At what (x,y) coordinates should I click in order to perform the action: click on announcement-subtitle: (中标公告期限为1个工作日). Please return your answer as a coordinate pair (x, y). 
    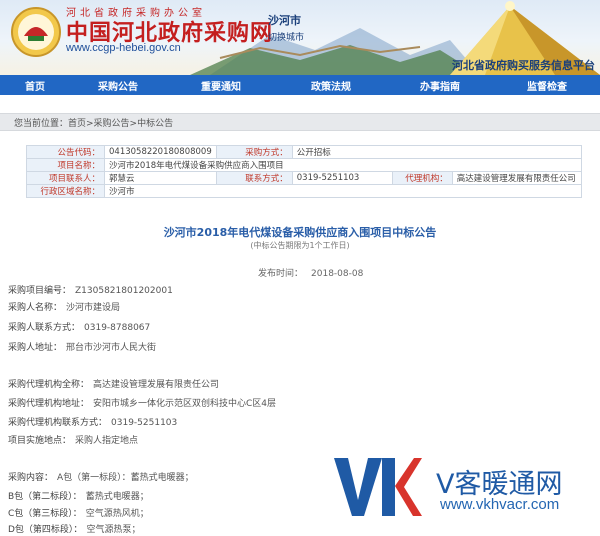
    Looking at the image, I should click on (300, 245).